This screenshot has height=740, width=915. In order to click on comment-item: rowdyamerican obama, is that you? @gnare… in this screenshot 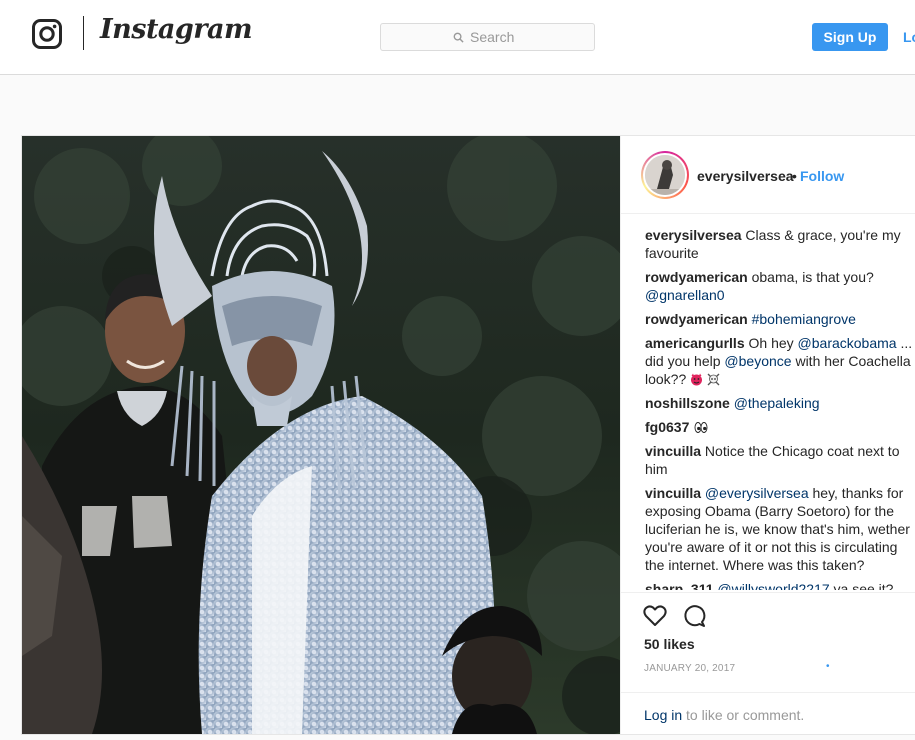, I will do `click(779, 286)`.